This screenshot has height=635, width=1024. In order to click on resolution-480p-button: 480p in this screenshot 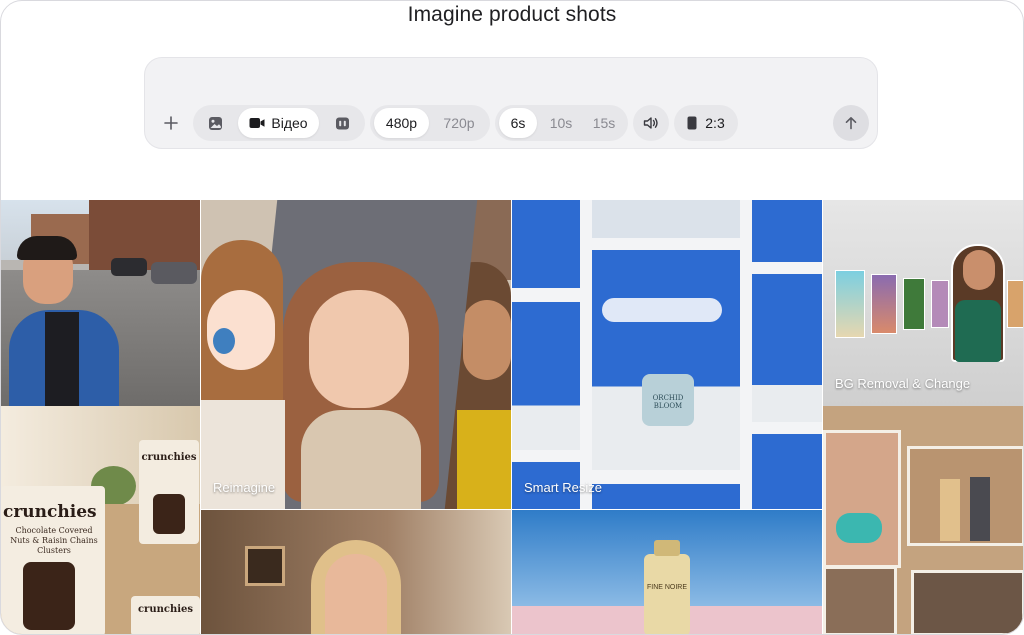, I will do `click(401, 123)`.